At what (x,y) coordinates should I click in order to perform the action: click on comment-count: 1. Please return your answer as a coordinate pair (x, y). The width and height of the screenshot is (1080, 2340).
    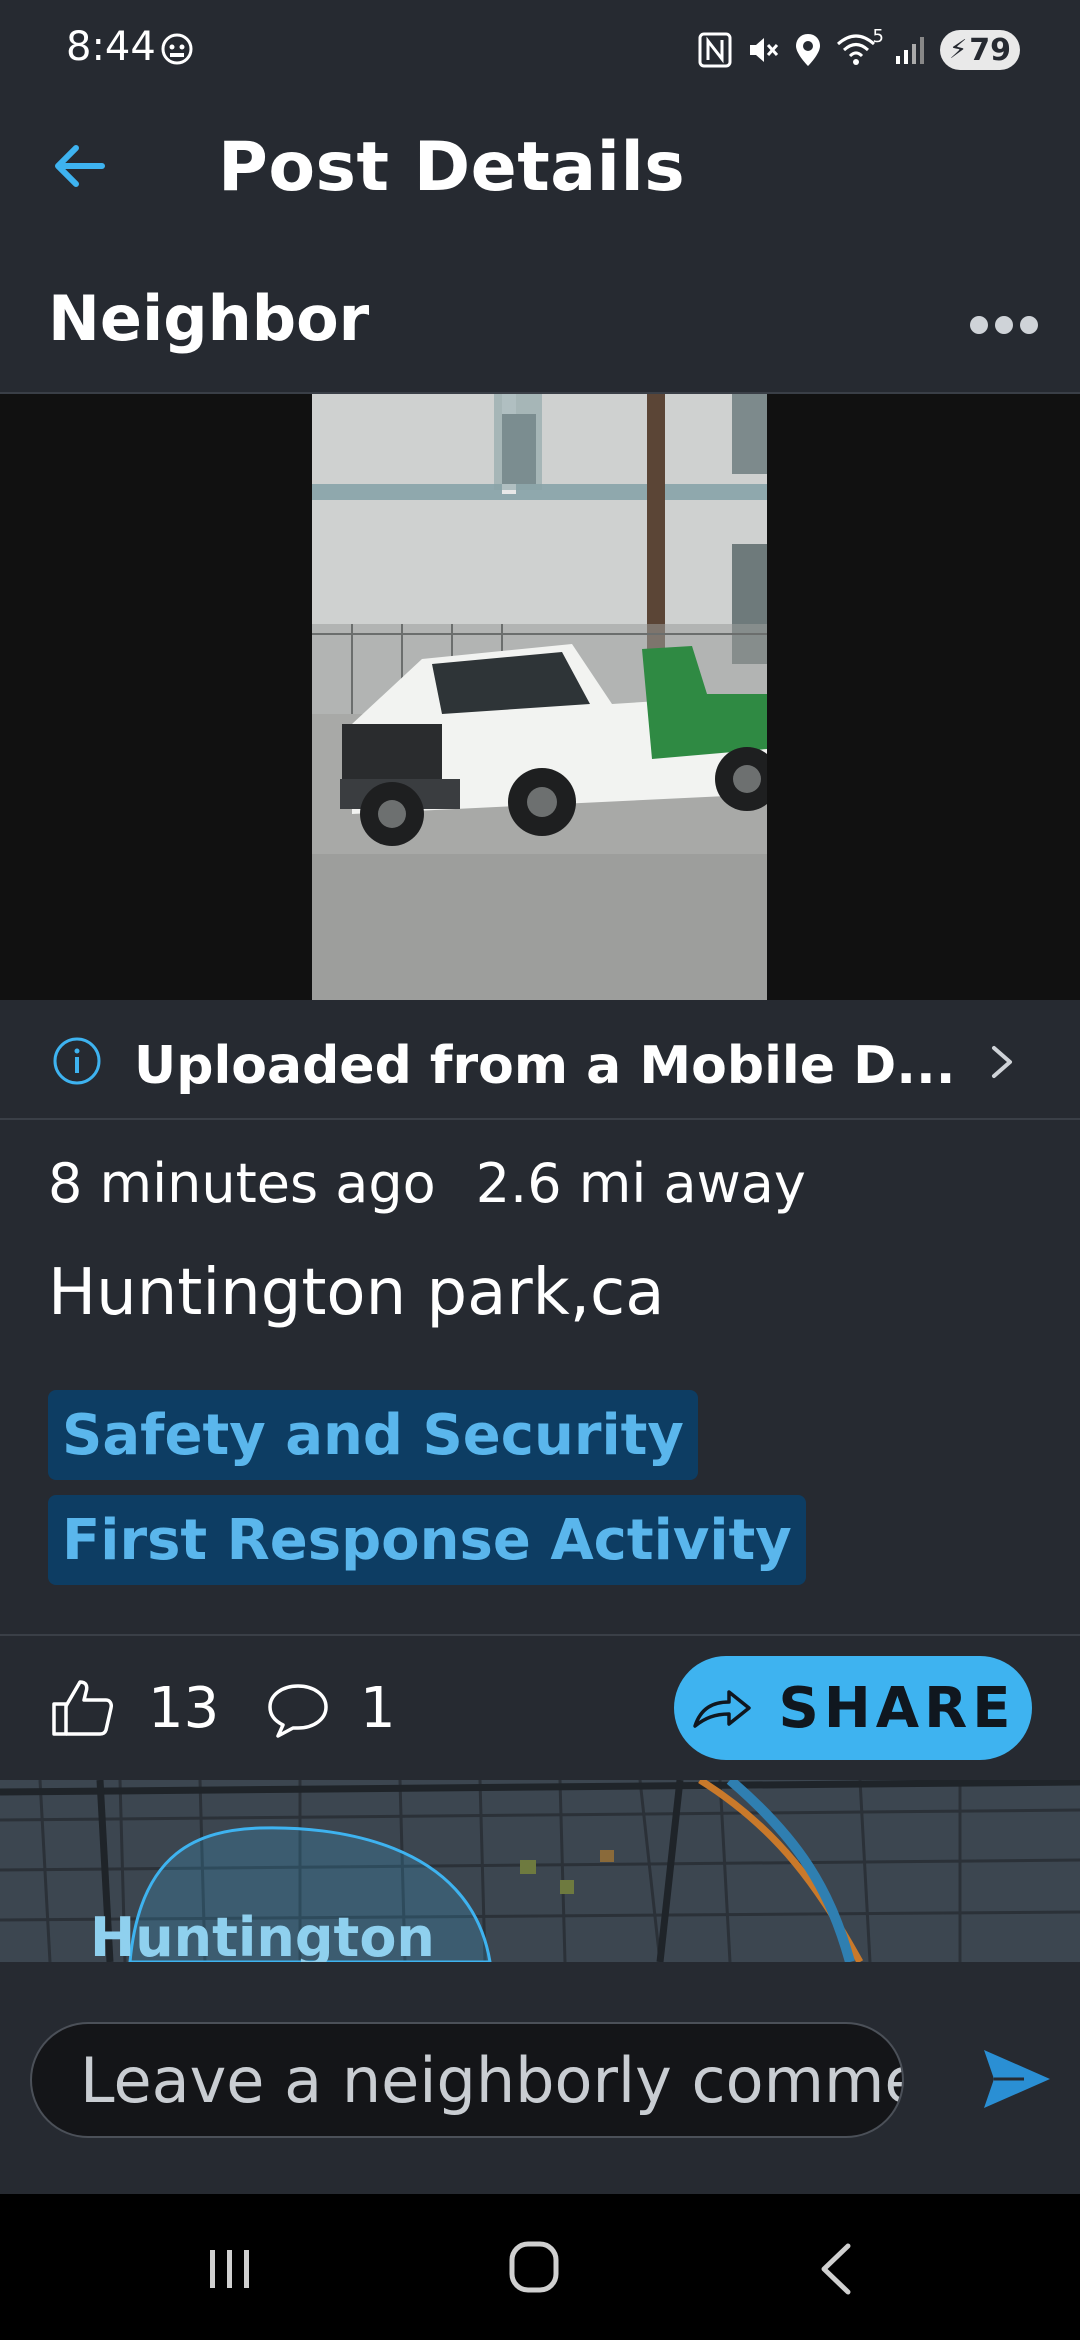
    Looking at the image, I should click on (378, 1708).